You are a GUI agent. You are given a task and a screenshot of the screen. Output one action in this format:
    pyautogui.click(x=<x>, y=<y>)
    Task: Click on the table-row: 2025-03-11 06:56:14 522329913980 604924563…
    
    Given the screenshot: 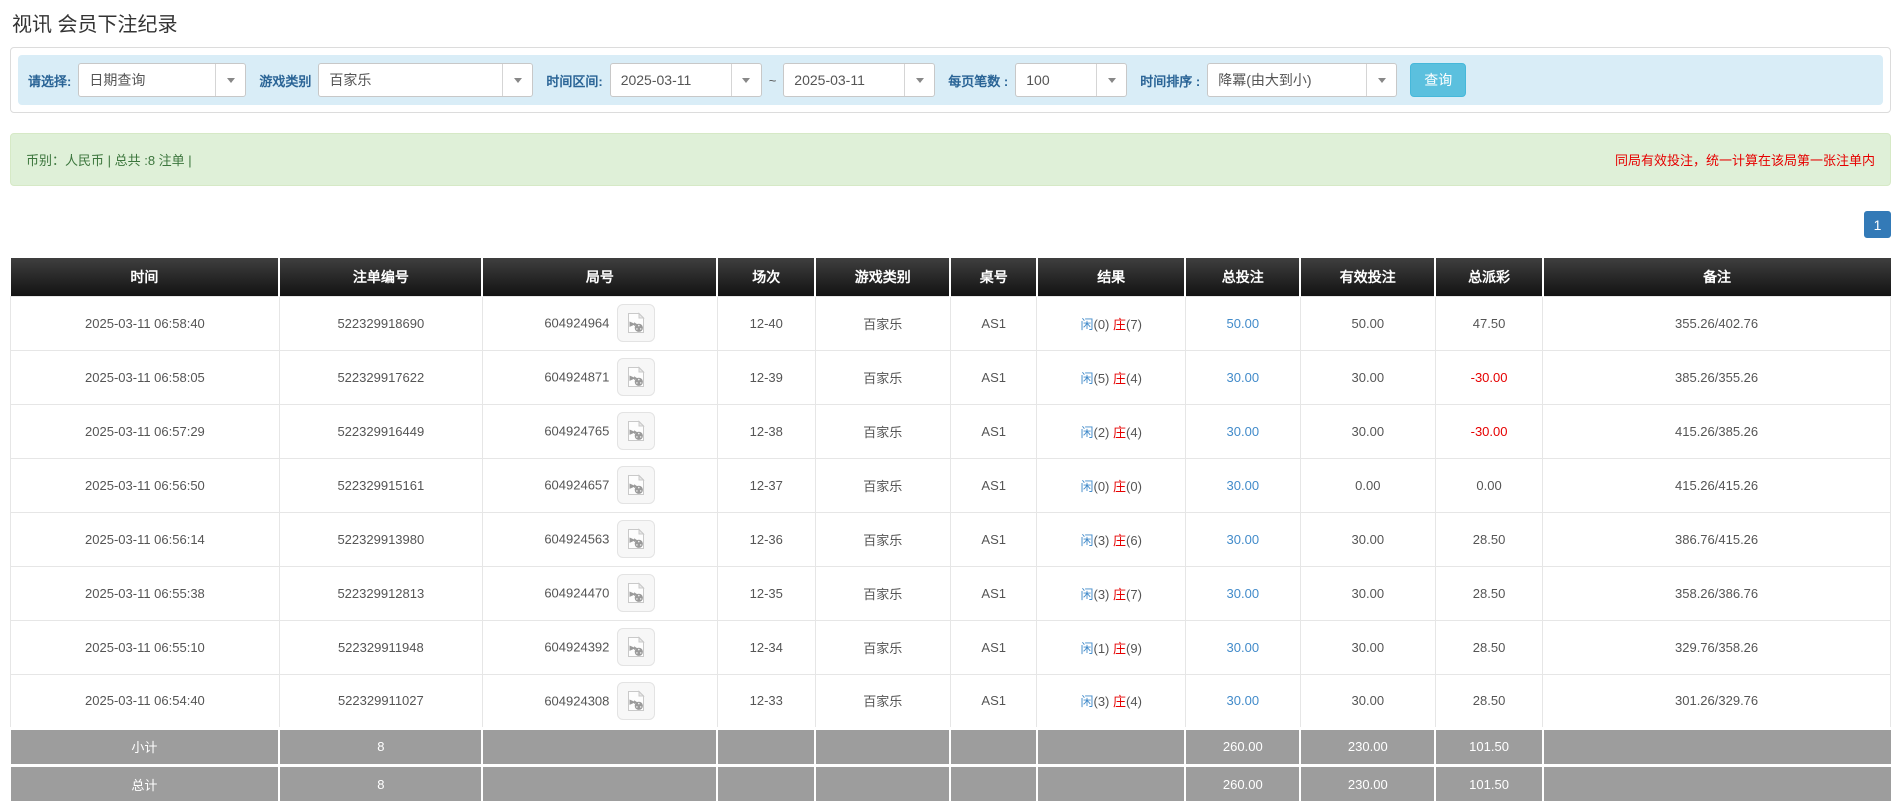 What is the action you would take?
    pyautogui.click(x=950, y=539)
    